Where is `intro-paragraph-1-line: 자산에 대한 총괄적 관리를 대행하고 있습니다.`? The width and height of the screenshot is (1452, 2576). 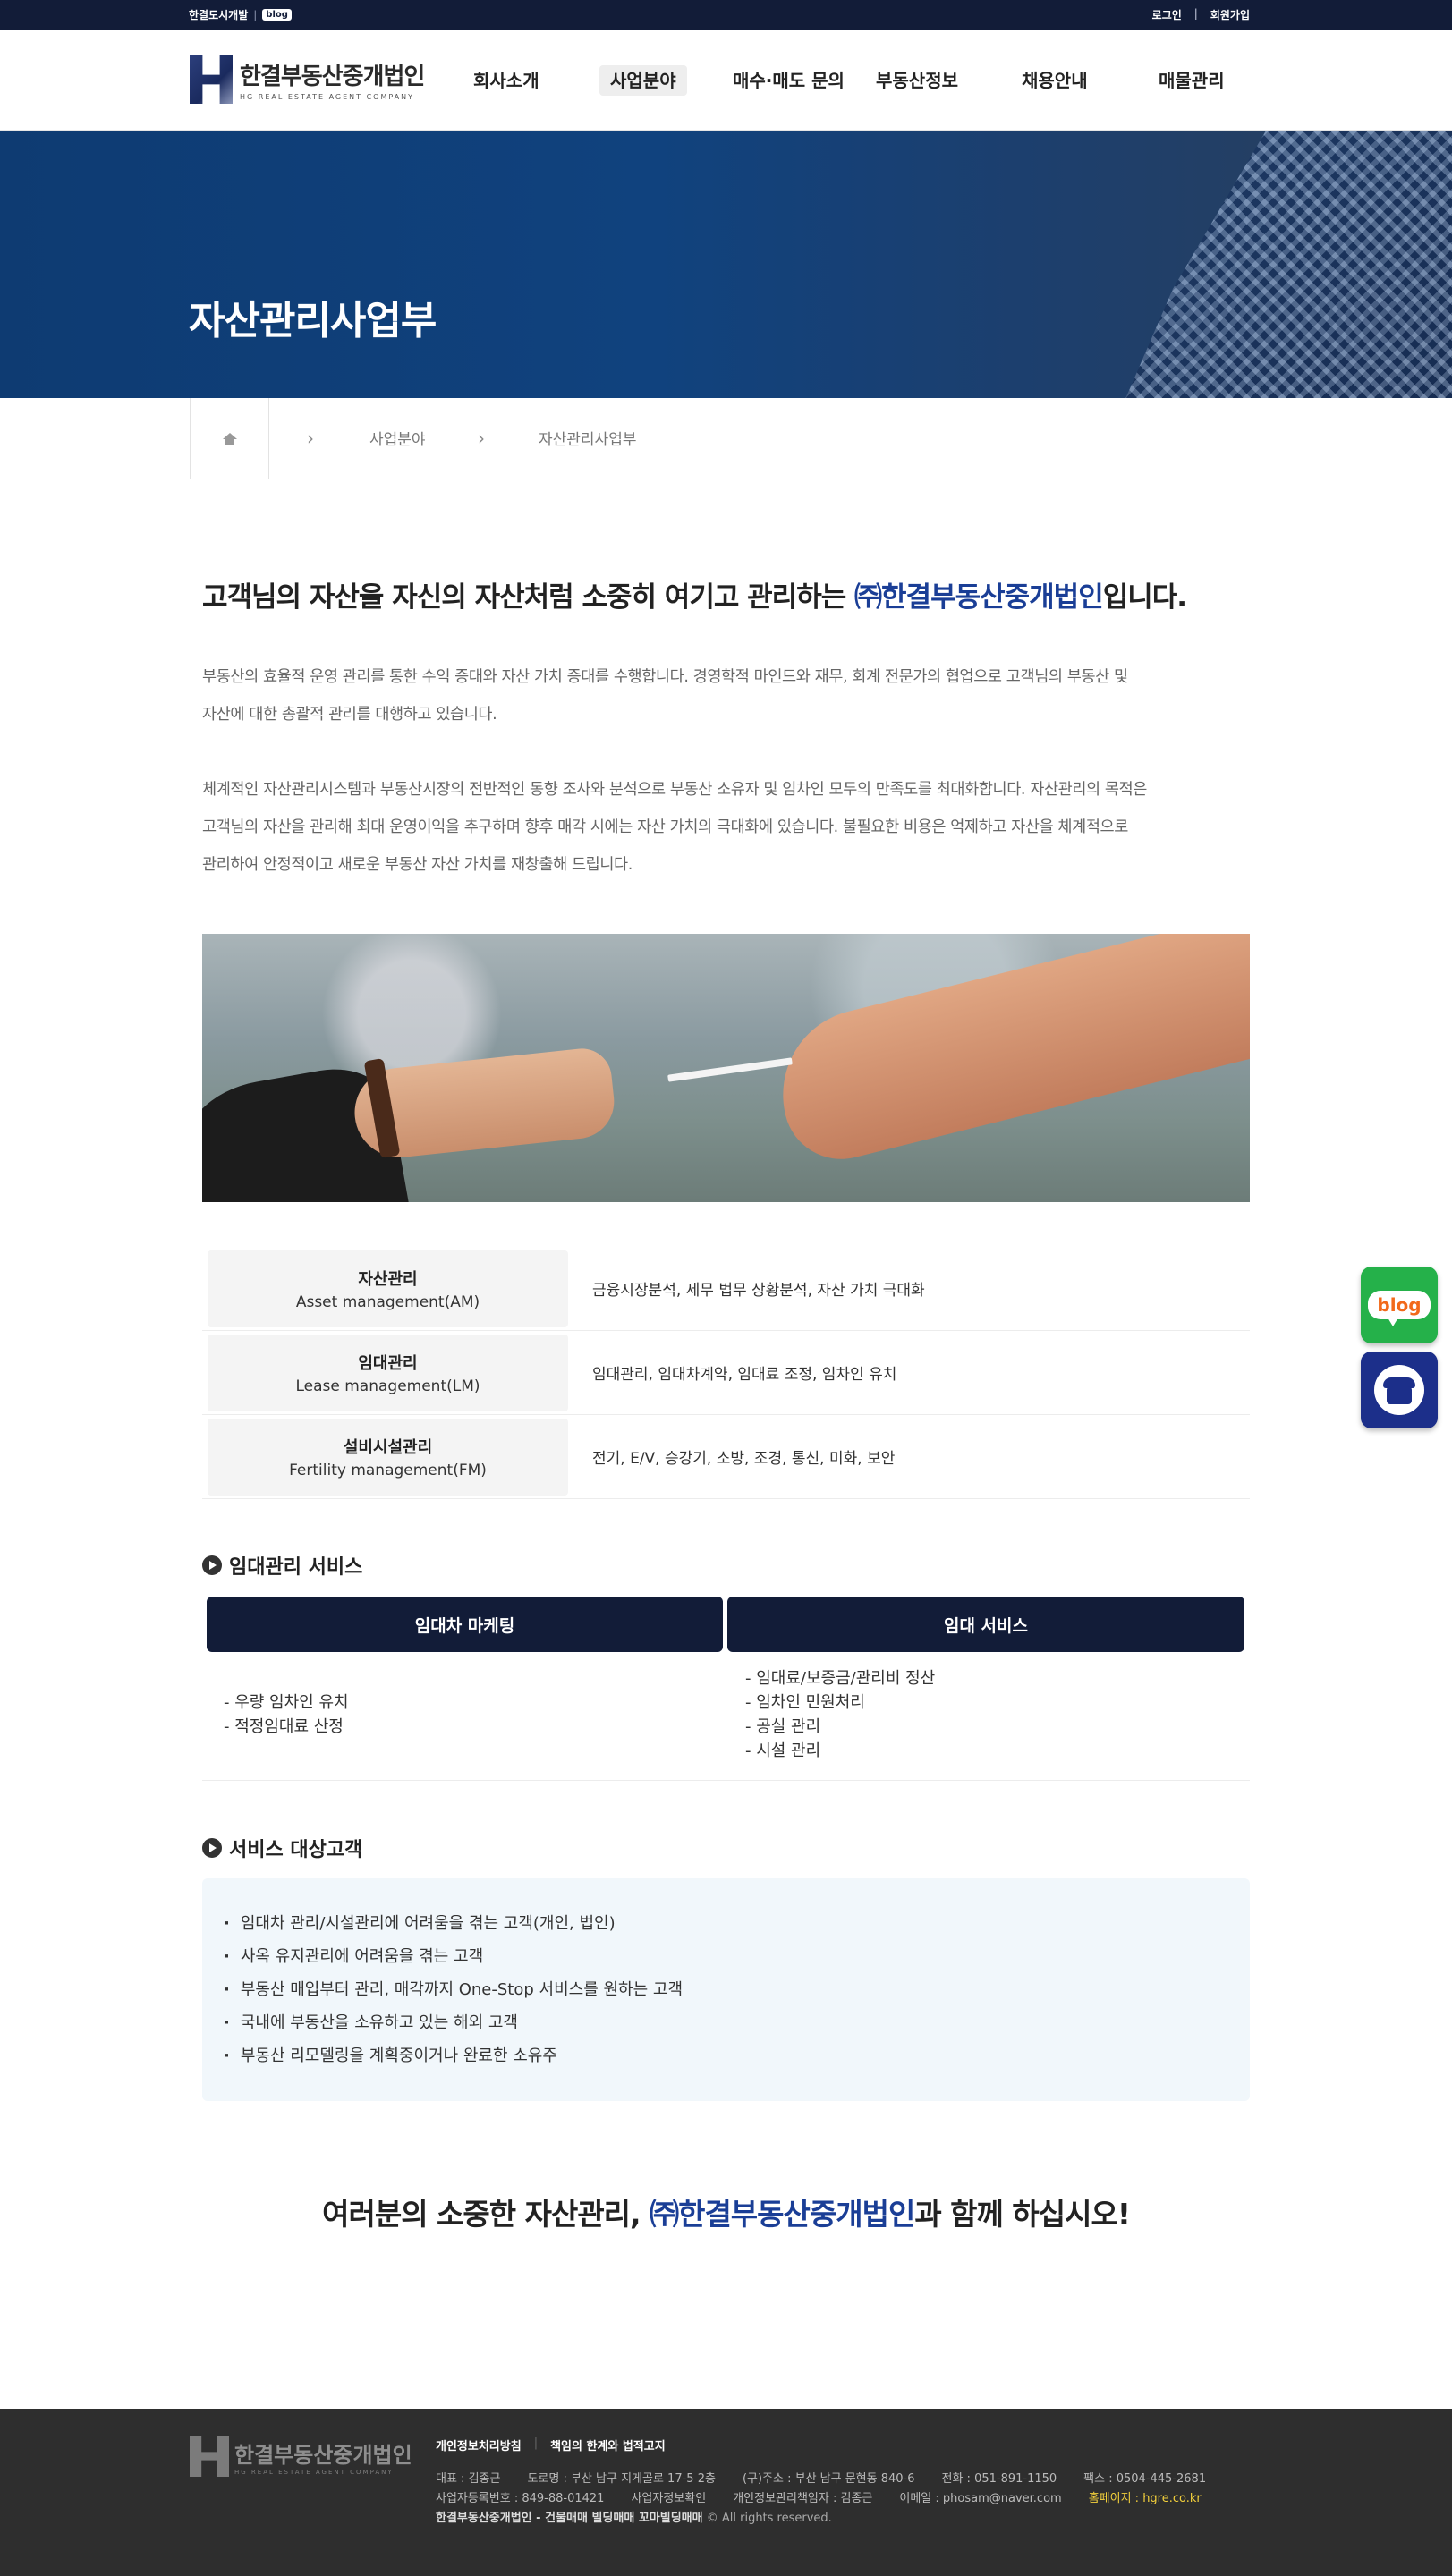
intro-paragraph-1-line: 자산에 대한 총괄적 관리를 대행하고 있습니다. is located at coordinates (349, 715).